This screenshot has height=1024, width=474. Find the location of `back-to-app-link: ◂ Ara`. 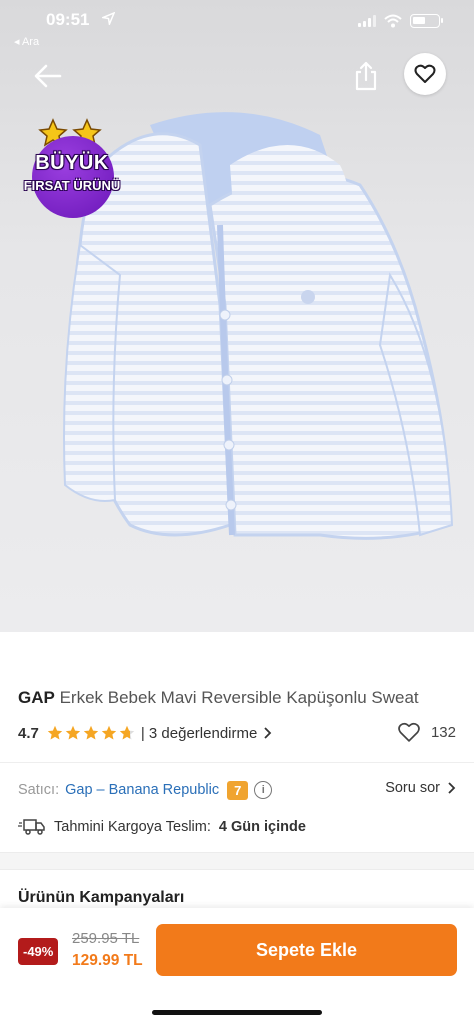

back-to-app-link: ◂ Ara is located at coordinates (26, 41).